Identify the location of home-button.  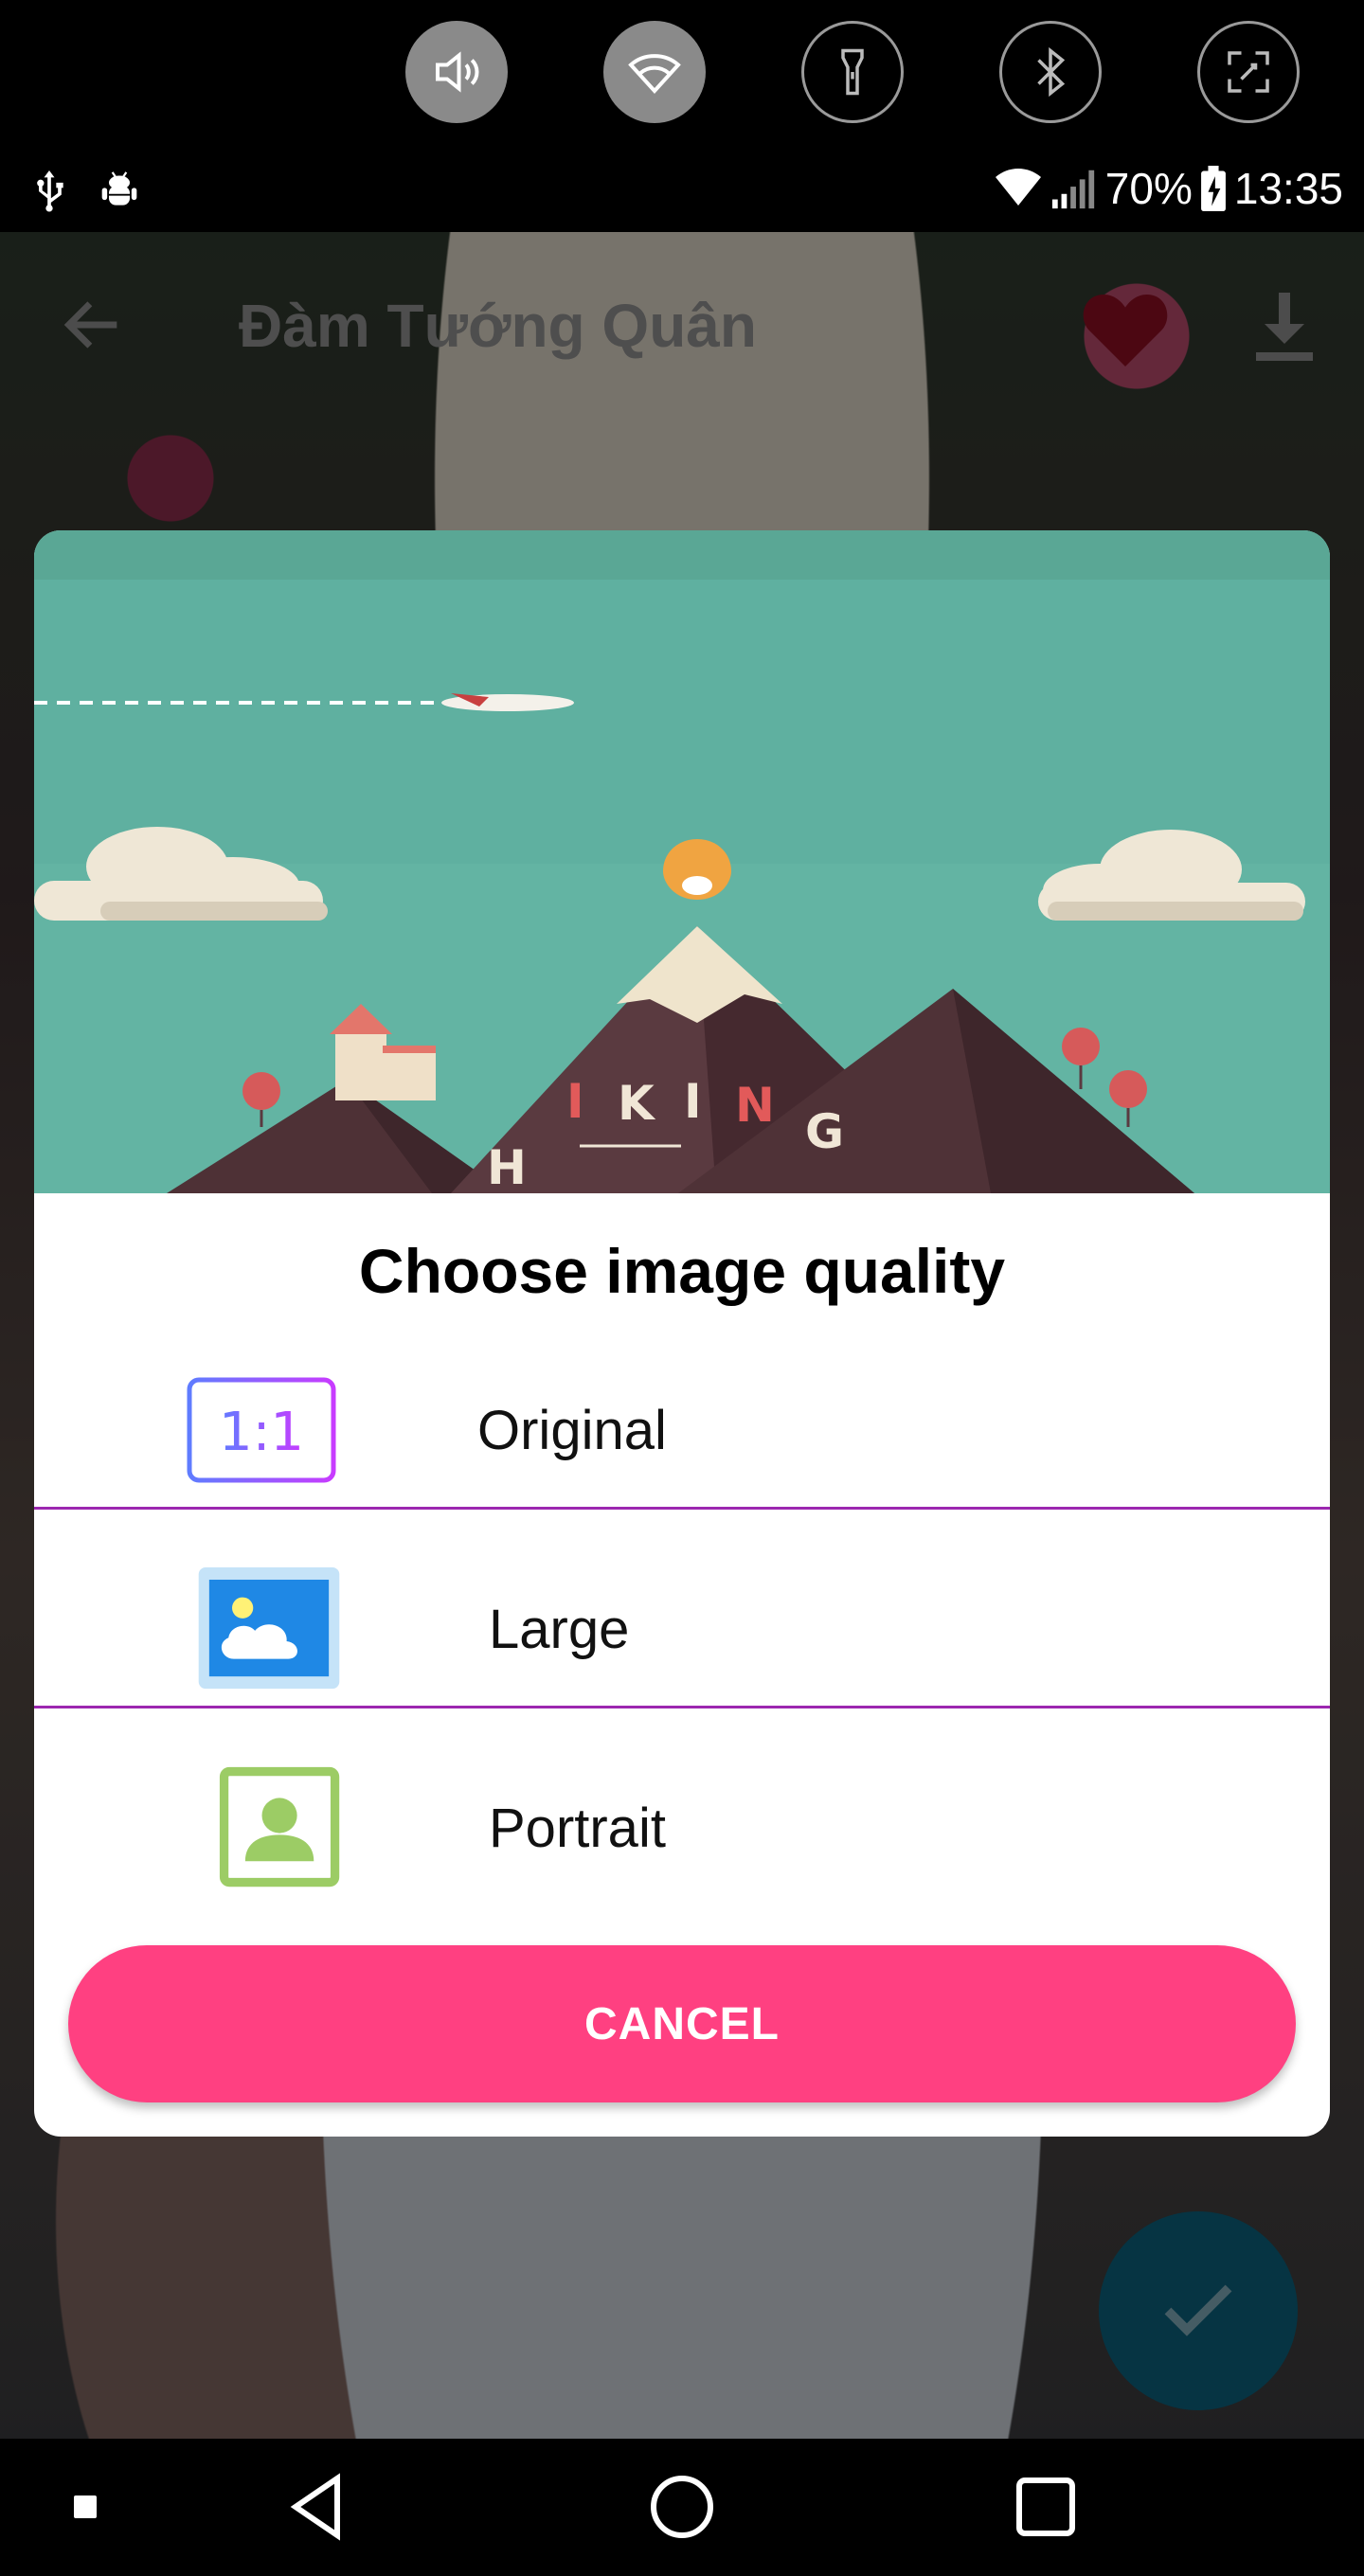
(682, 2507).